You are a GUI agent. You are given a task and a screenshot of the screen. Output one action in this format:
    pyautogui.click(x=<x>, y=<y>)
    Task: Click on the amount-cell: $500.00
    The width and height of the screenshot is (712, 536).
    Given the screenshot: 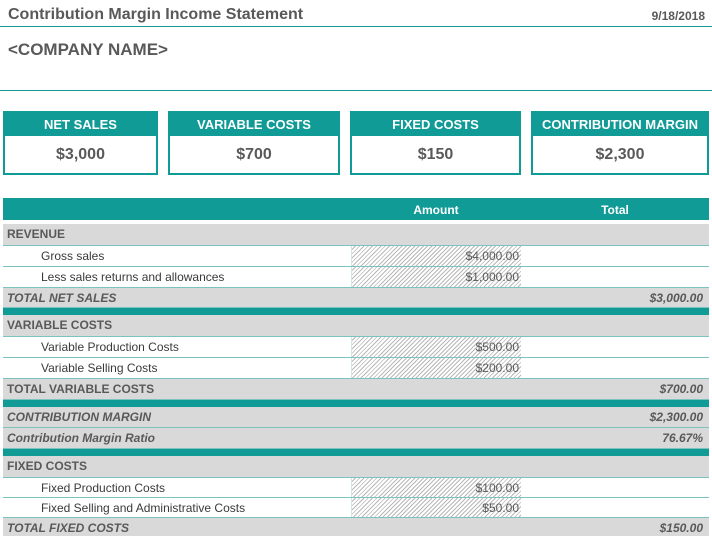 What is the action you would take?
    pyautogui.click(x=436, y=347)
    